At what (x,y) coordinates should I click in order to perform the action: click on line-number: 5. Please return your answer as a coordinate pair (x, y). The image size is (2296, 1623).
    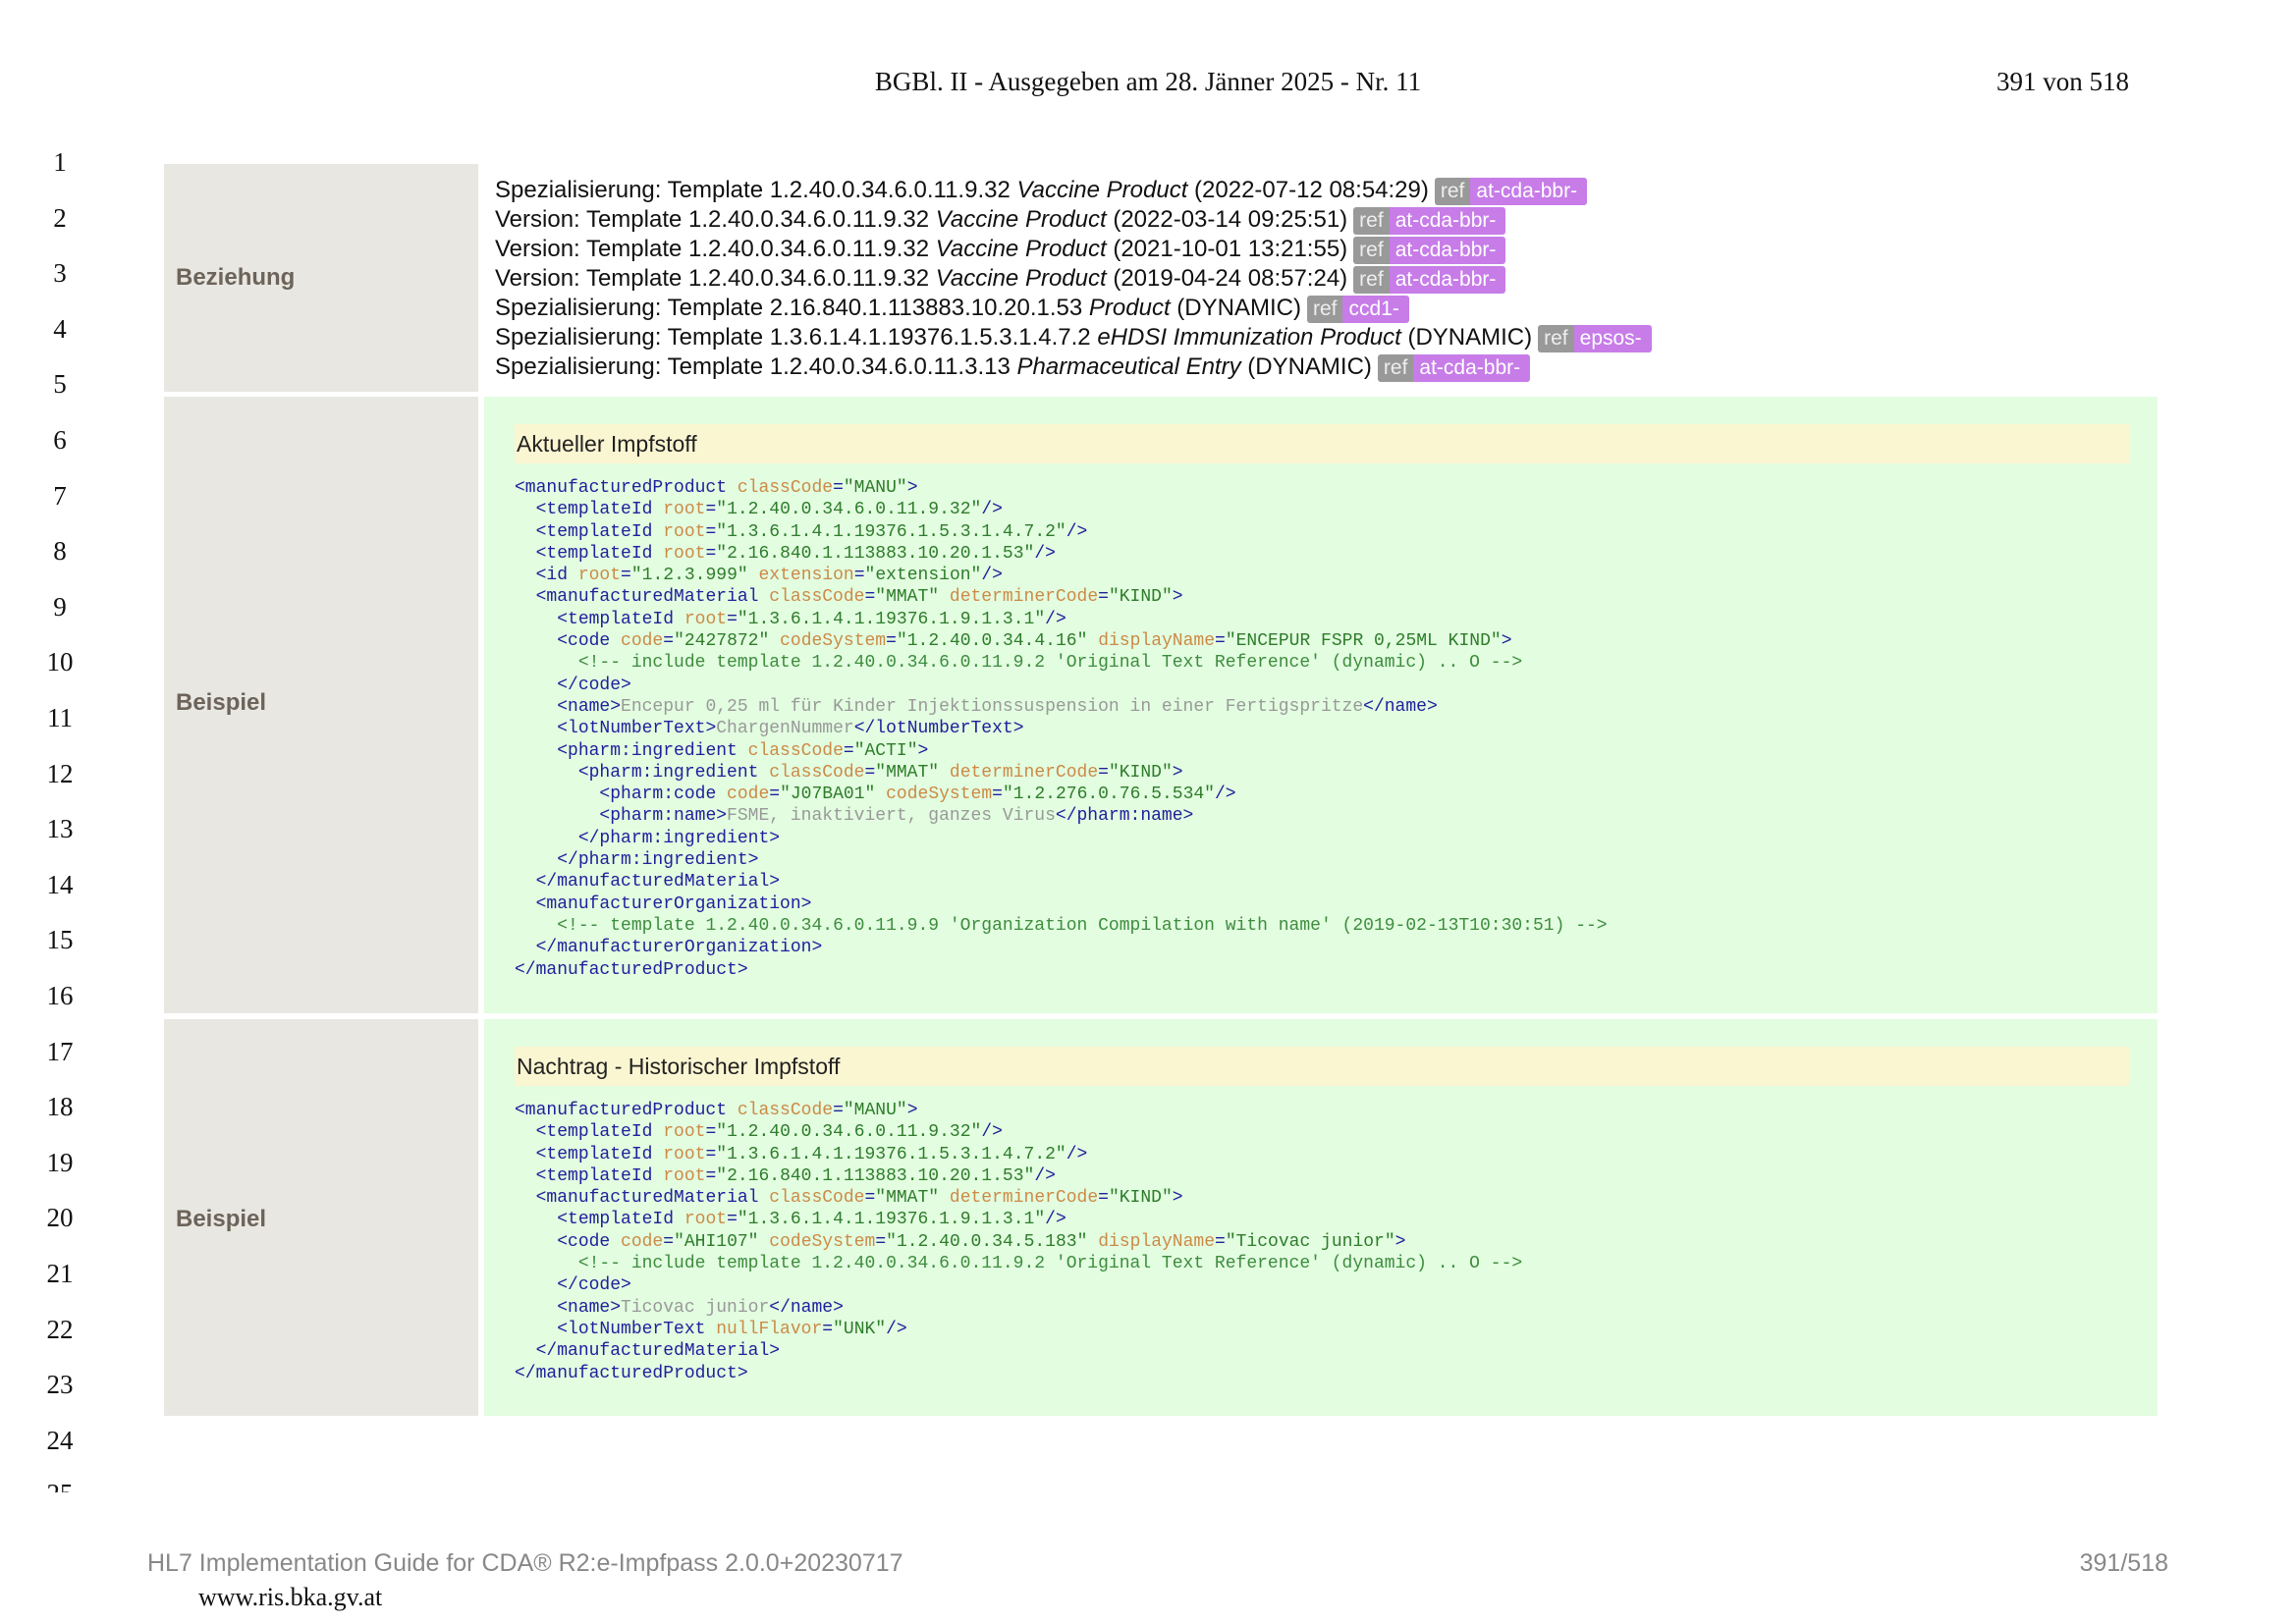
    Looking at the image, I should click on (60, 385).